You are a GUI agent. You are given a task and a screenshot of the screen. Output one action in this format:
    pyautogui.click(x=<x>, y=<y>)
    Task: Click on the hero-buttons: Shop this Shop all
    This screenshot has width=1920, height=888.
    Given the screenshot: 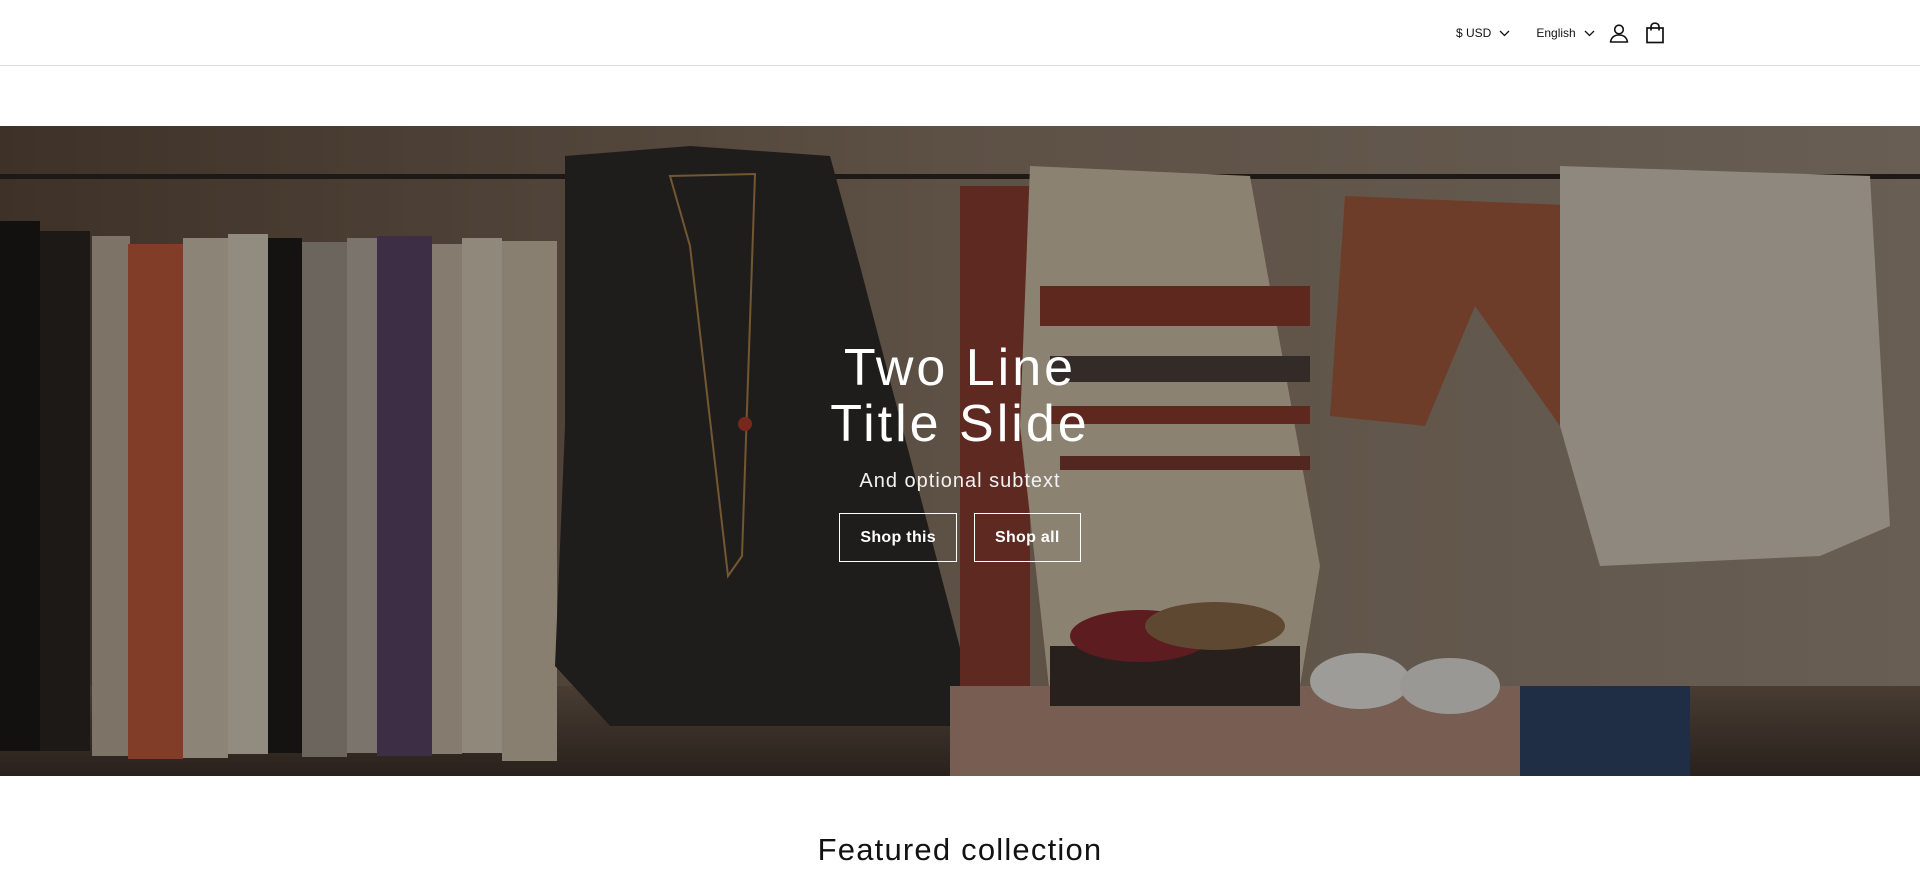 What is the action you would take?
    pyautogui.click(x=960, y=537)
    